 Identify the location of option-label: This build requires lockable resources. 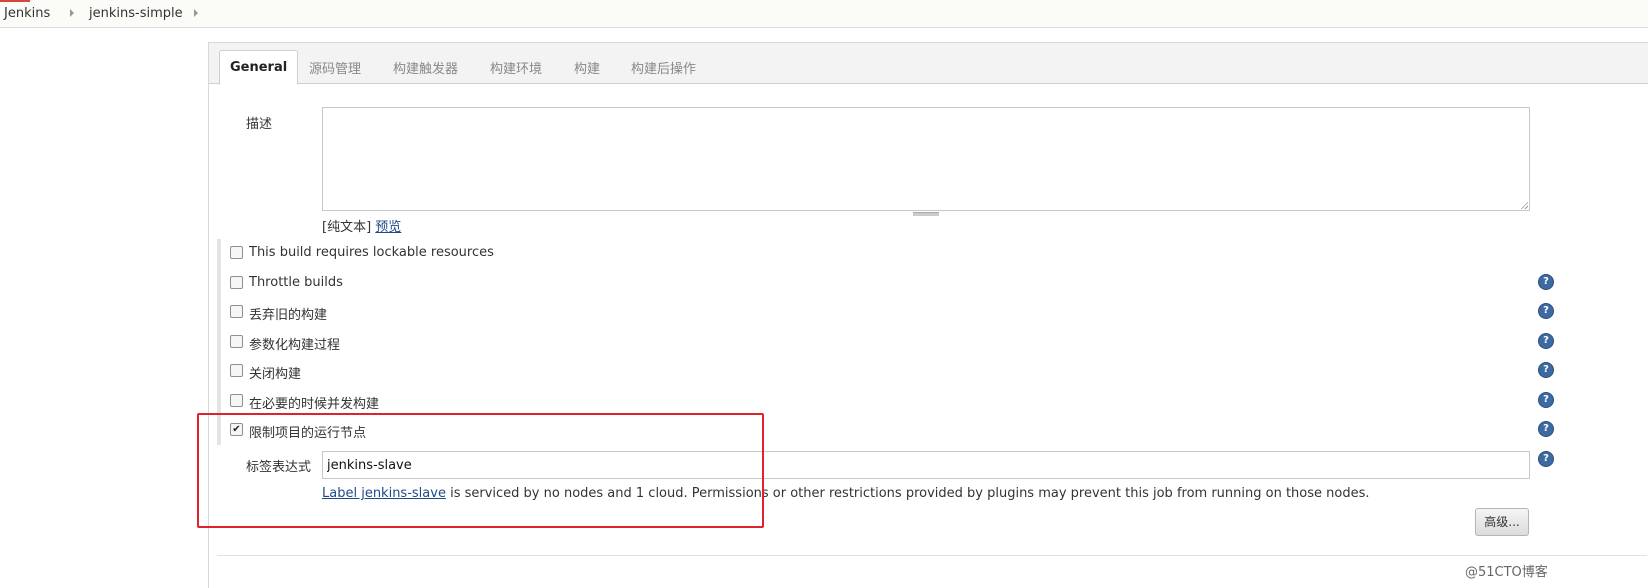
(371, 252).